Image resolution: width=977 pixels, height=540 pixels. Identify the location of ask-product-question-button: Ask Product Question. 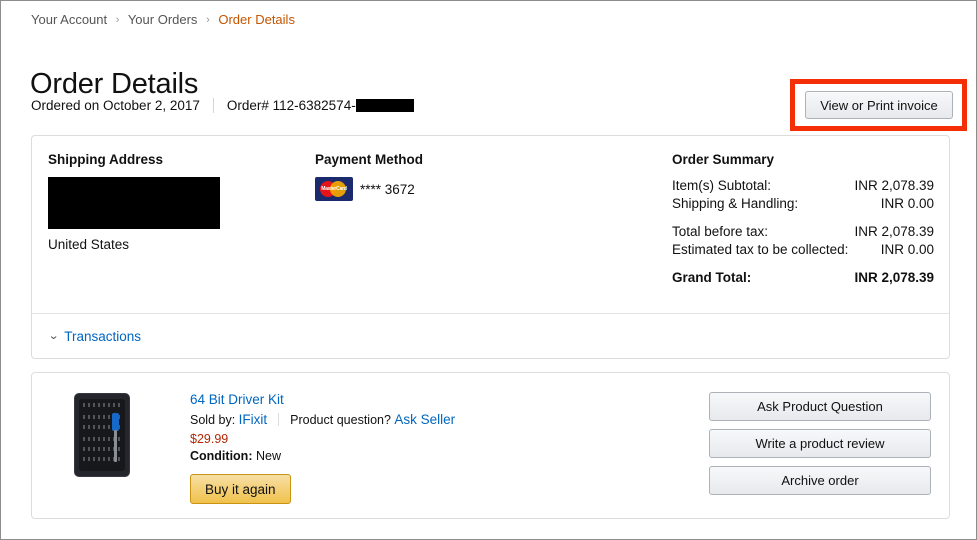
(820, 406).